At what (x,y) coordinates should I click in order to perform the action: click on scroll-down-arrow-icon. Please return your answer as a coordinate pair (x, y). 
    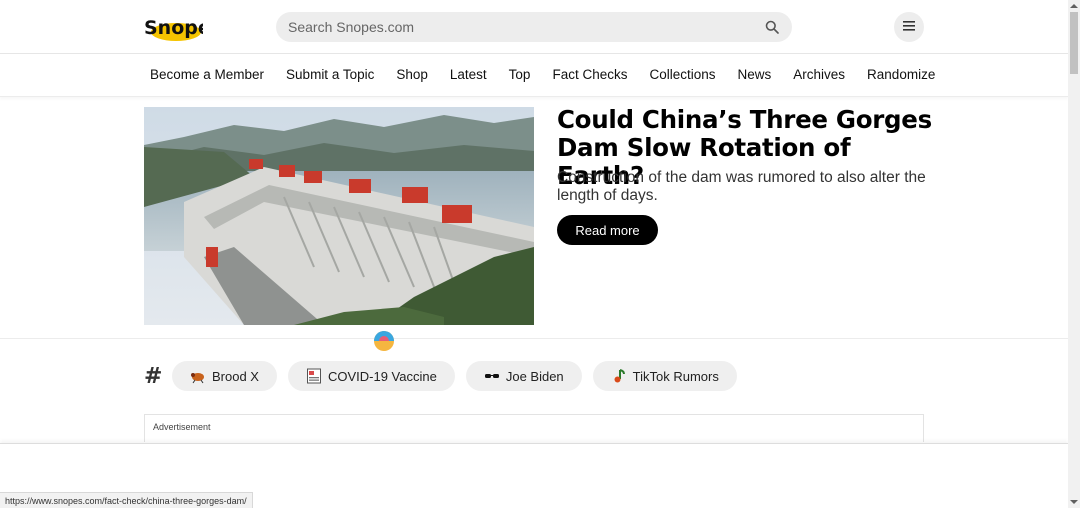
    Looking at the image, I should click on (1074, 502).